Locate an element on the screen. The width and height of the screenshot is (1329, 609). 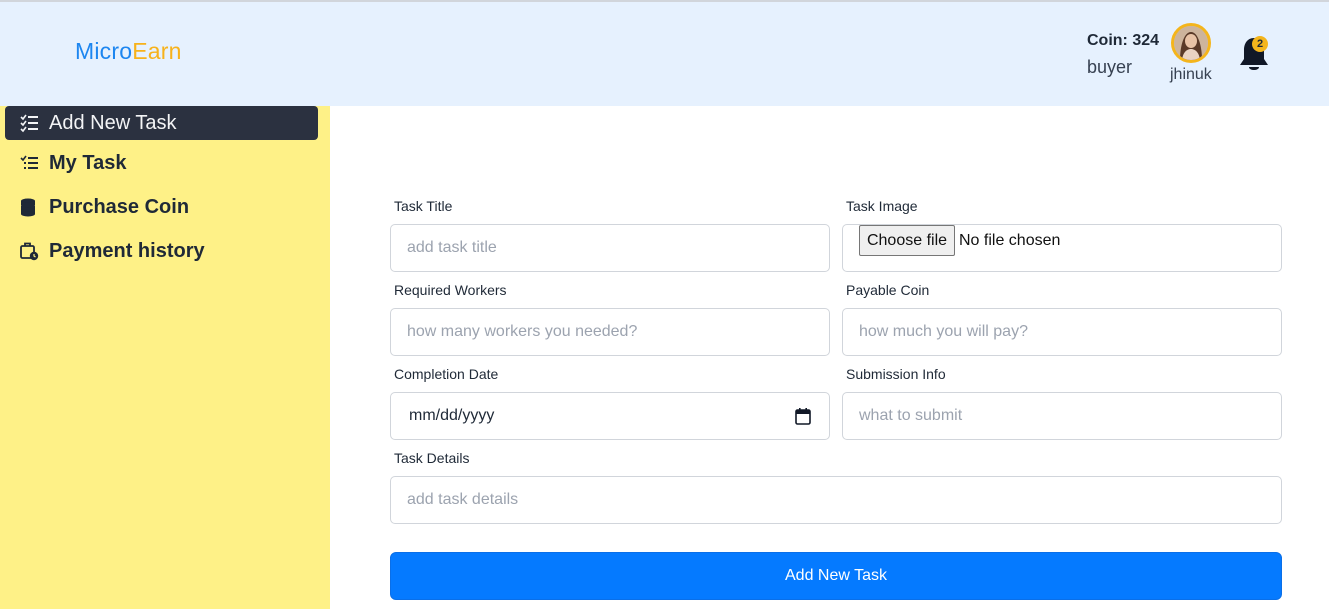
coin-balance: Coin: 324 is located at coordinates (1123, 40).